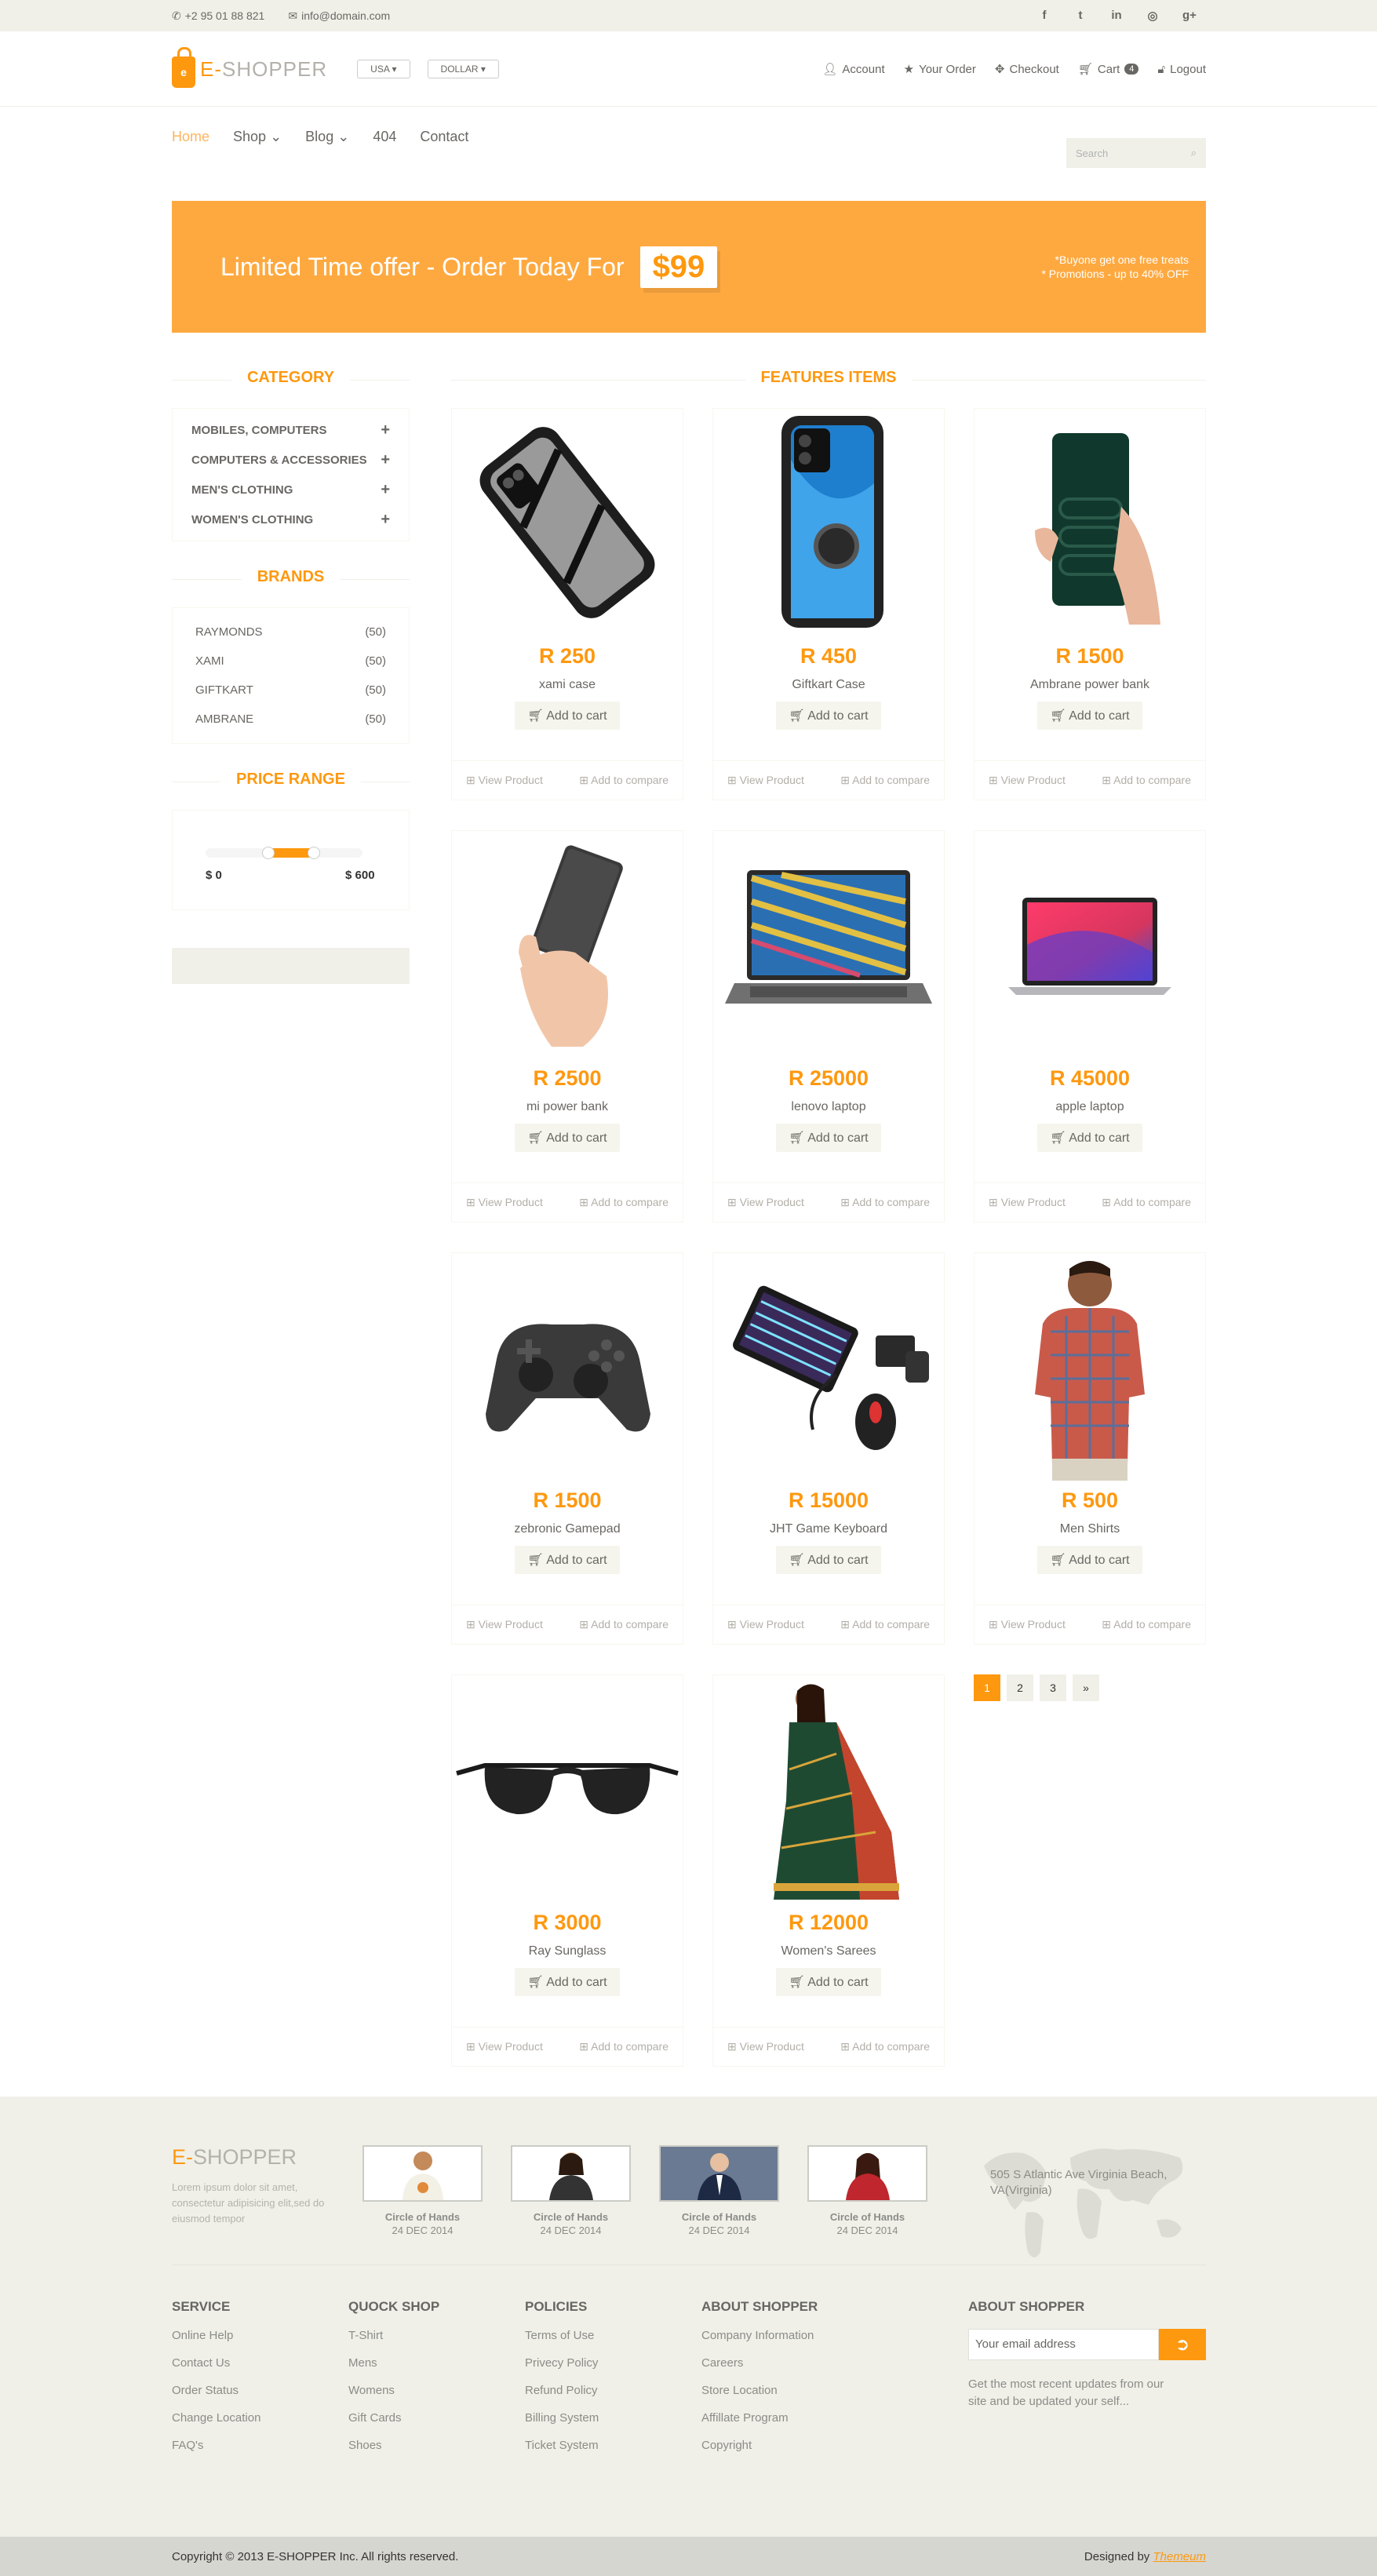 The width and height of the screenshot is (1377, 2576). Describe the element at coordinates (393, 2363) in the screenshot. I see `footer-link: Mens` at that location.